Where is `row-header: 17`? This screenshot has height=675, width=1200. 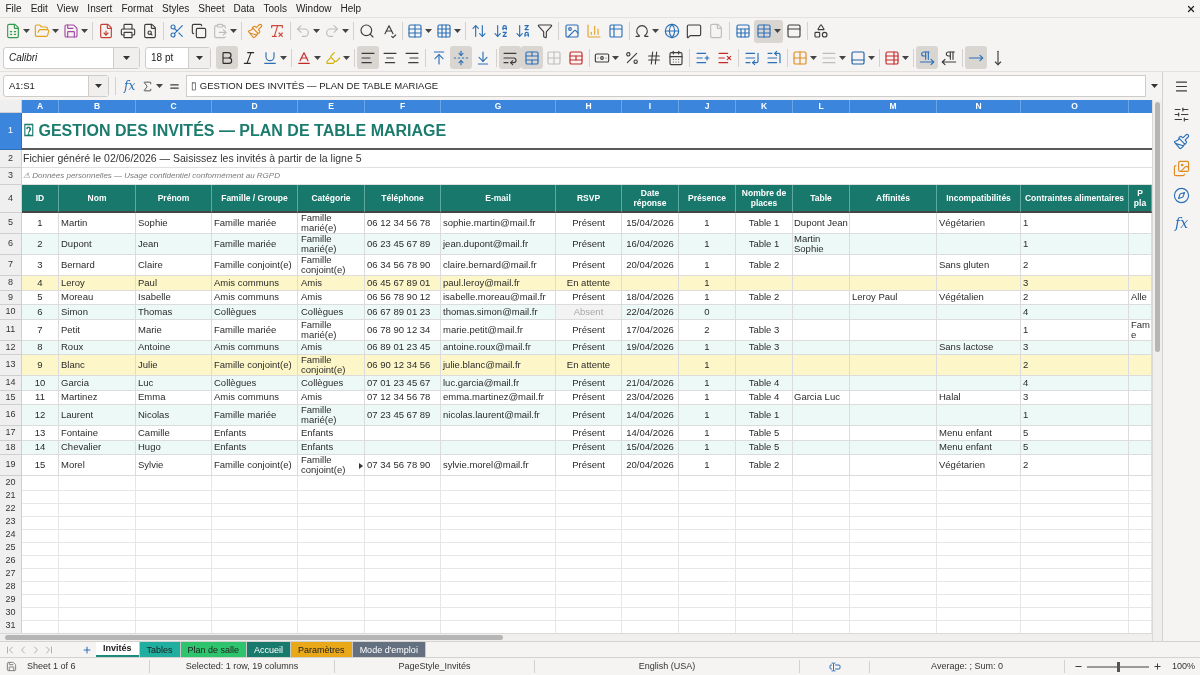 row-header: 17 is located at coordinates (11, 433).